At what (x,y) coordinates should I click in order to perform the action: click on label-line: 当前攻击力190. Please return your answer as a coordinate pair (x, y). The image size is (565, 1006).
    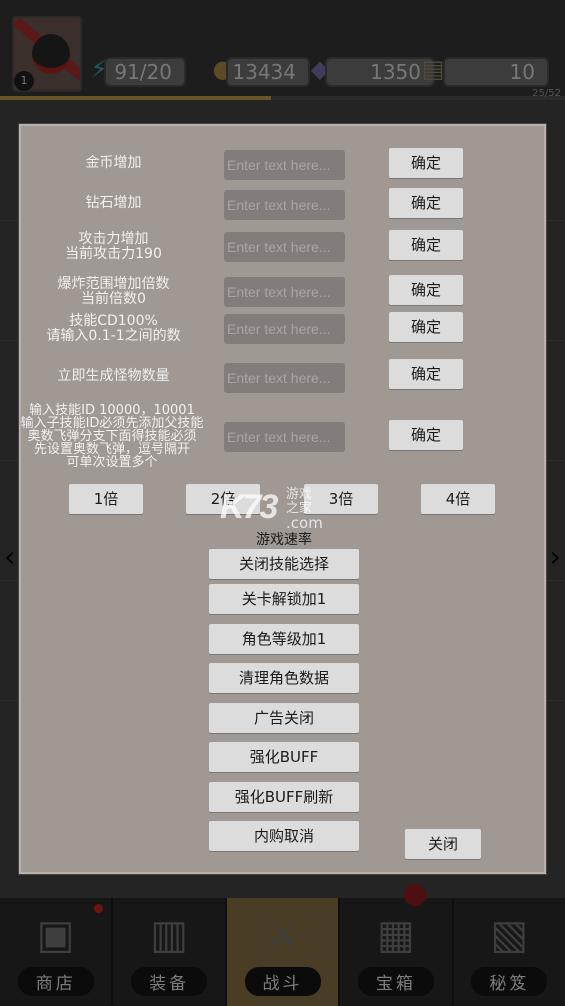
    Looking at the image, I should click on (113, 254).